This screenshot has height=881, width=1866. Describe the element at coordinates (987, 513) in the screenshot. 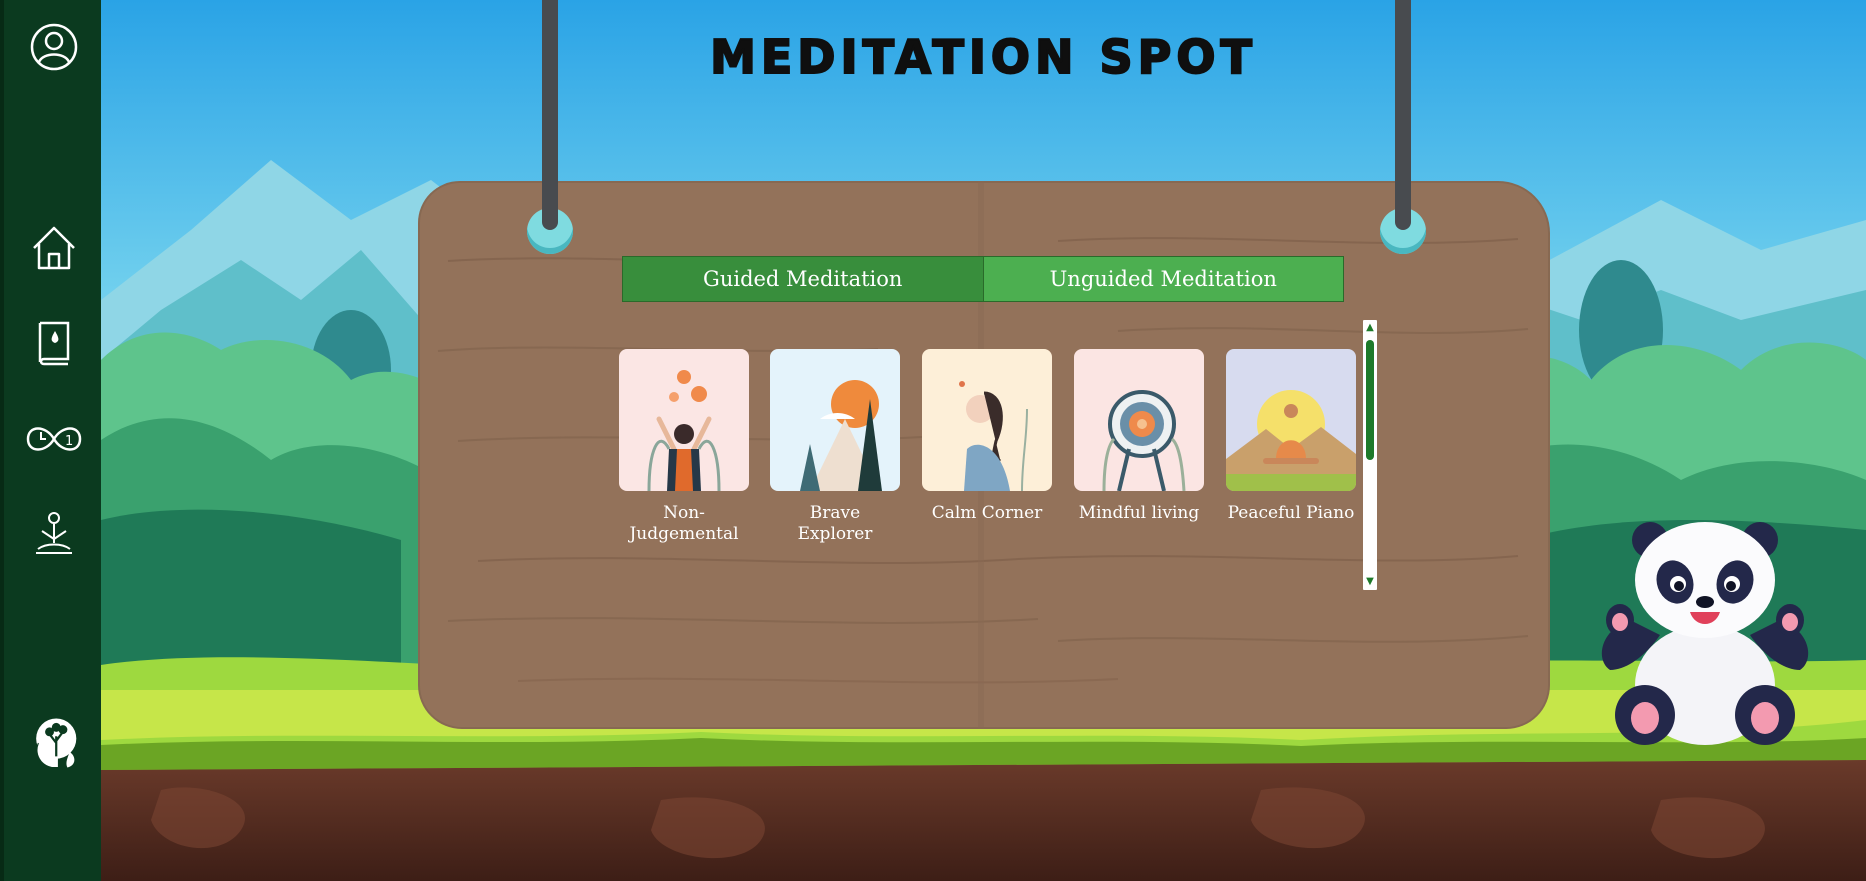

I see `card-label: Calm Corner` at that location.